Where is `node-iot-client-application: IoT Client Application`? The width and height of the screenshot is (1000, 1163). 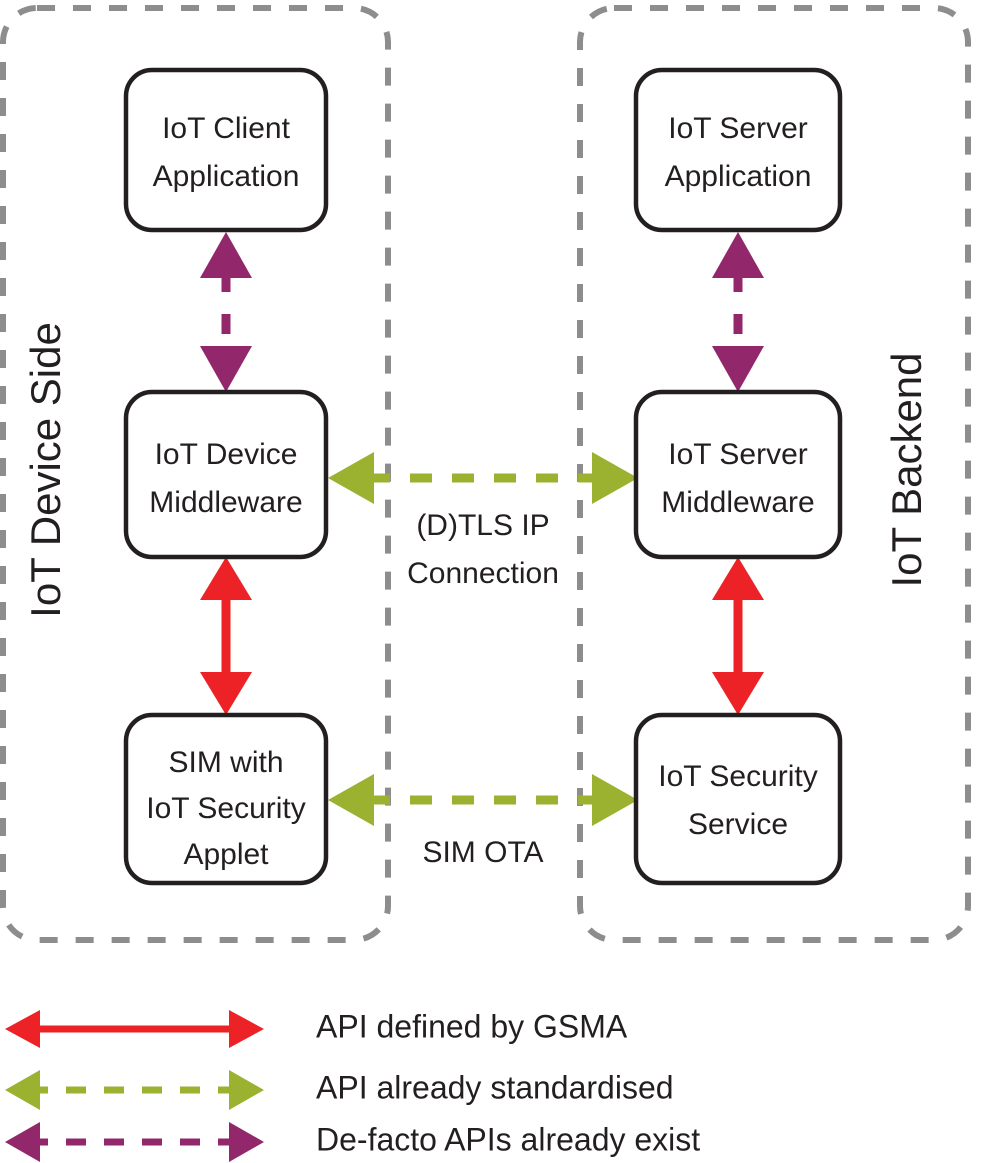 node-iot-client-application: IoT Client Application is located at coordinates (226, 150).